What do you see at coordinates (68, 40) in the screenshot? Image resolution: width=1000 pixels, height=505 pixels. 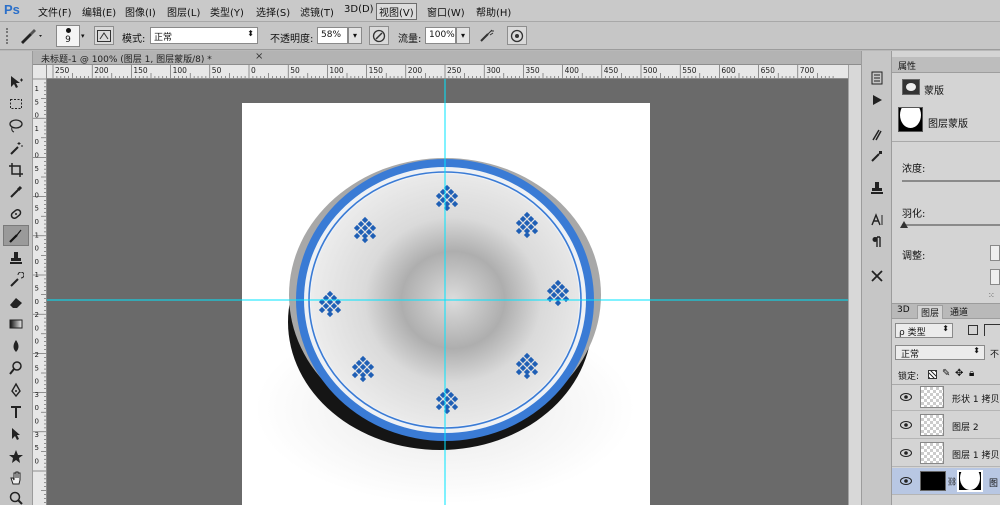 I see `brush-size-value: 9` at bounding box center [68, 40].